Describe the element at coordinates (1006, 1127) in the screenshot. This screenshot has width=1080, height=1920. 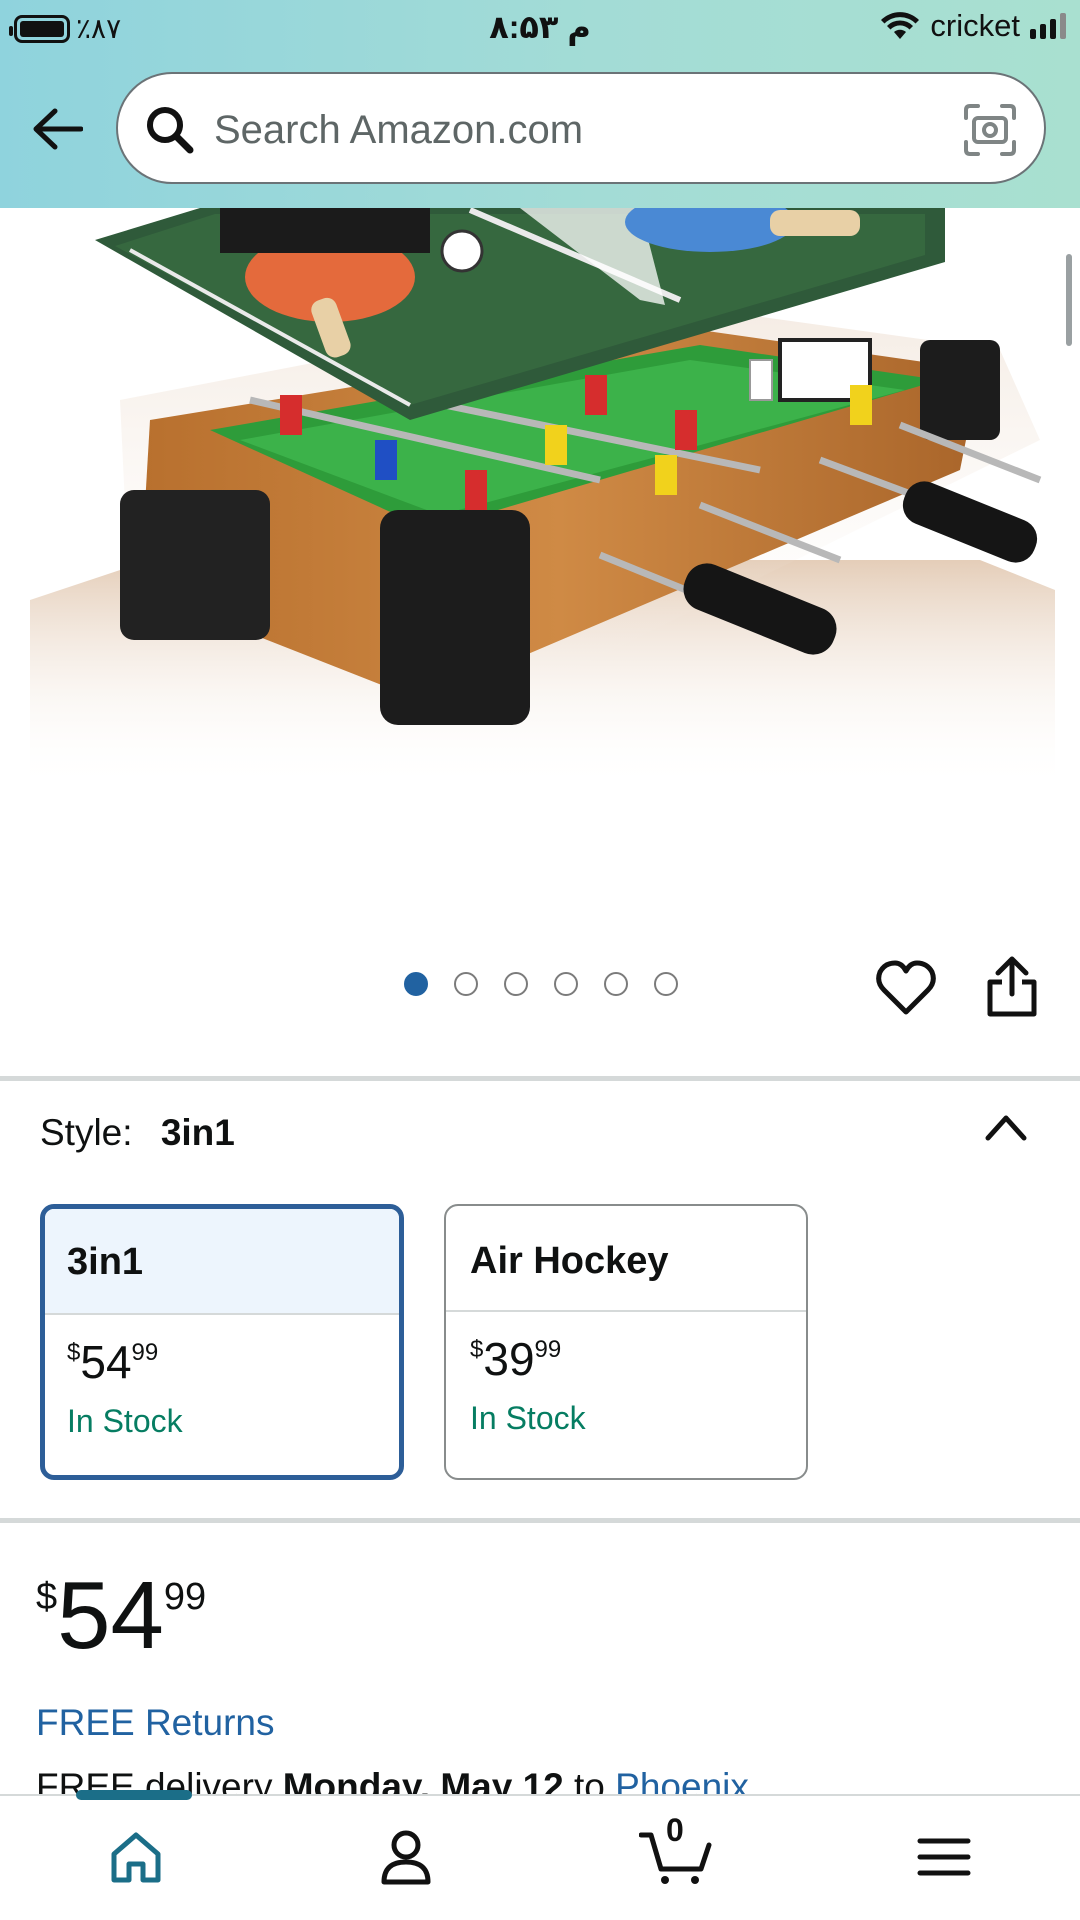
I see `chevron-up-icon` at that location.